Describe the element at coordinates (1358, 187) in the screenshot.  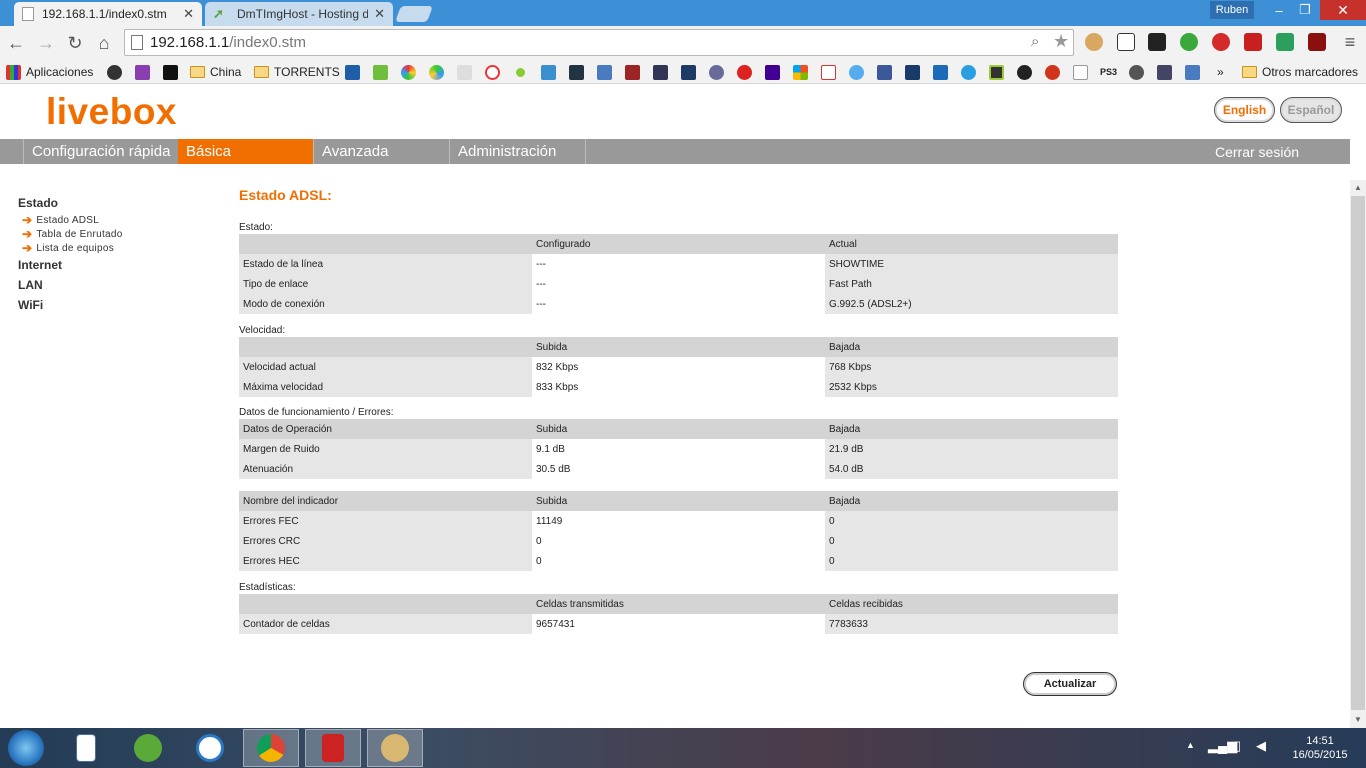
I see `scroll-up-arrow-icon: ▲` at that location.